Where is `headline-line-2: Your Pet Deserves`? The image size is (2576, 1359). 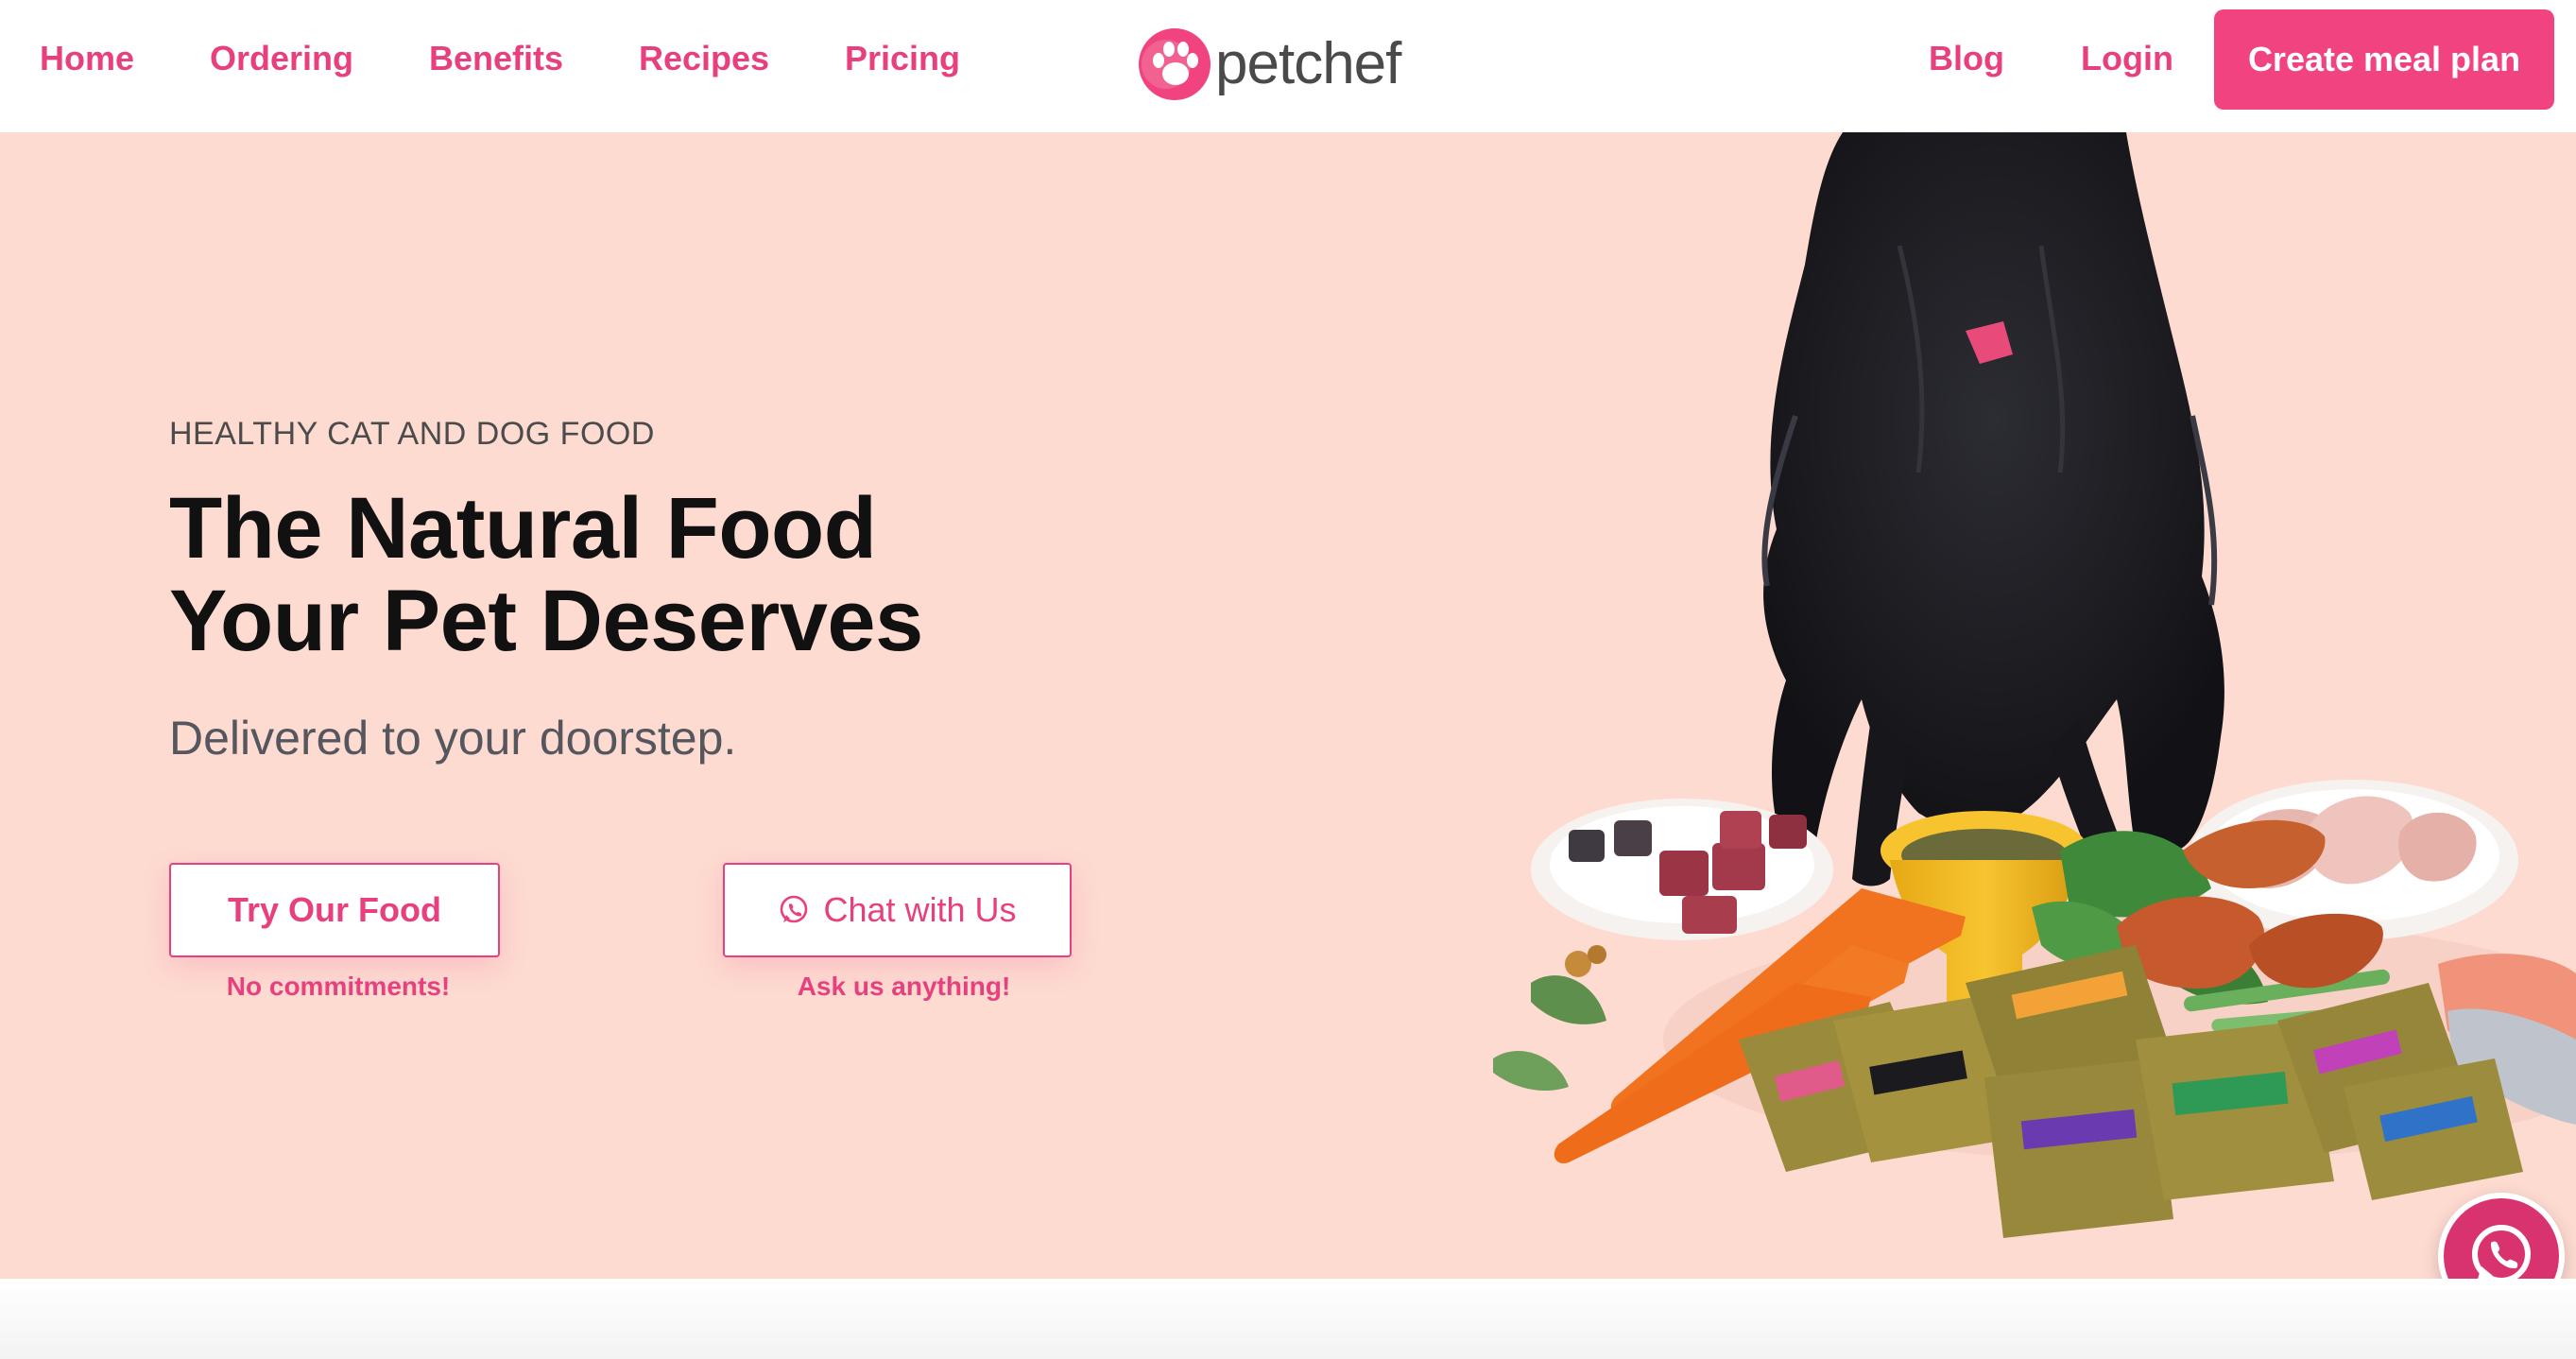
headline-line-2: Your Pet Deserves is located at coordinates (546, 621).